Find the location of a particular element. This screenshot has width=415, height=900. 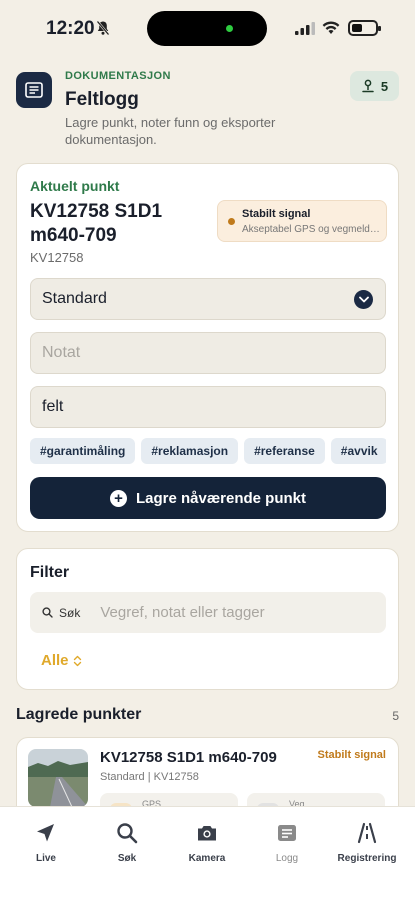

current-point-title: KV12758 S1D1 m640-709 is located at coordinates (96, 223).